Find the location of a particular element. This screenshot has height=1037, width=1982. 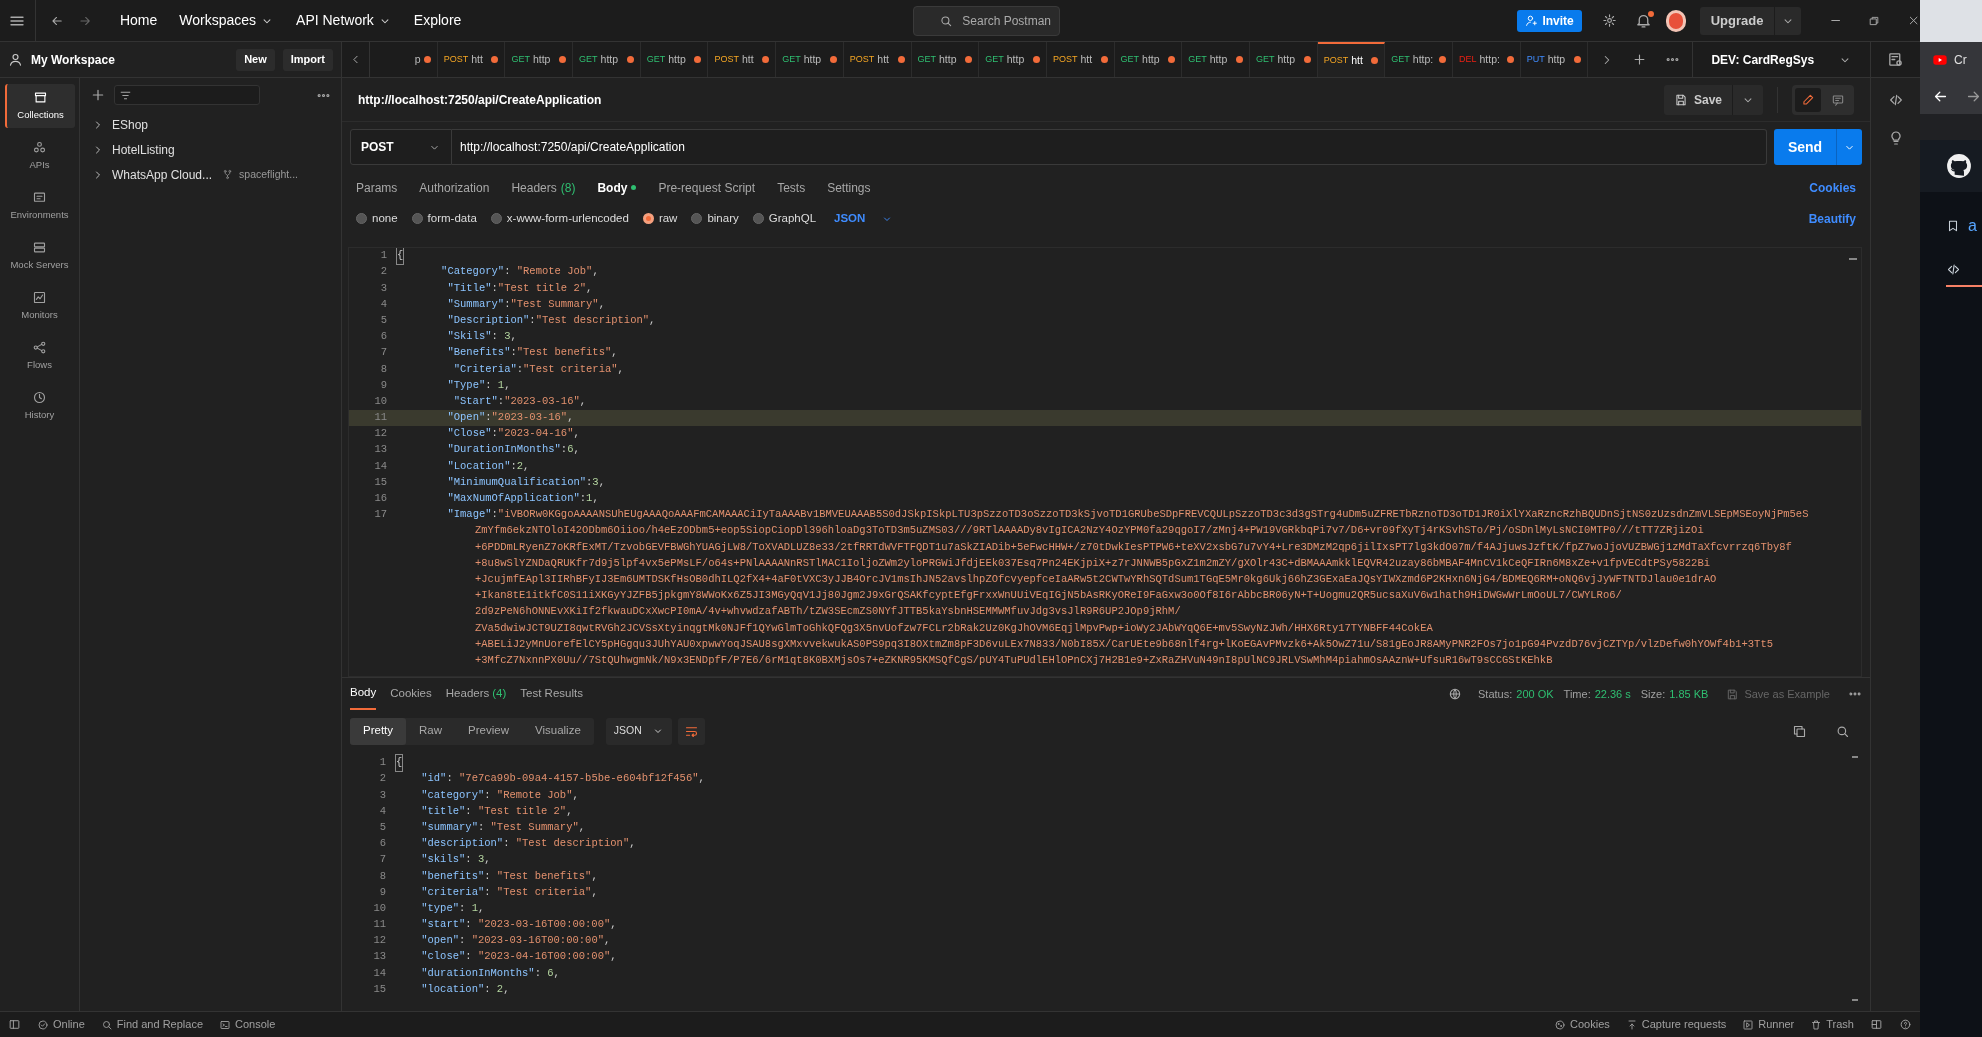

status-bar-item: Online is located at coordinates (61, 1024).